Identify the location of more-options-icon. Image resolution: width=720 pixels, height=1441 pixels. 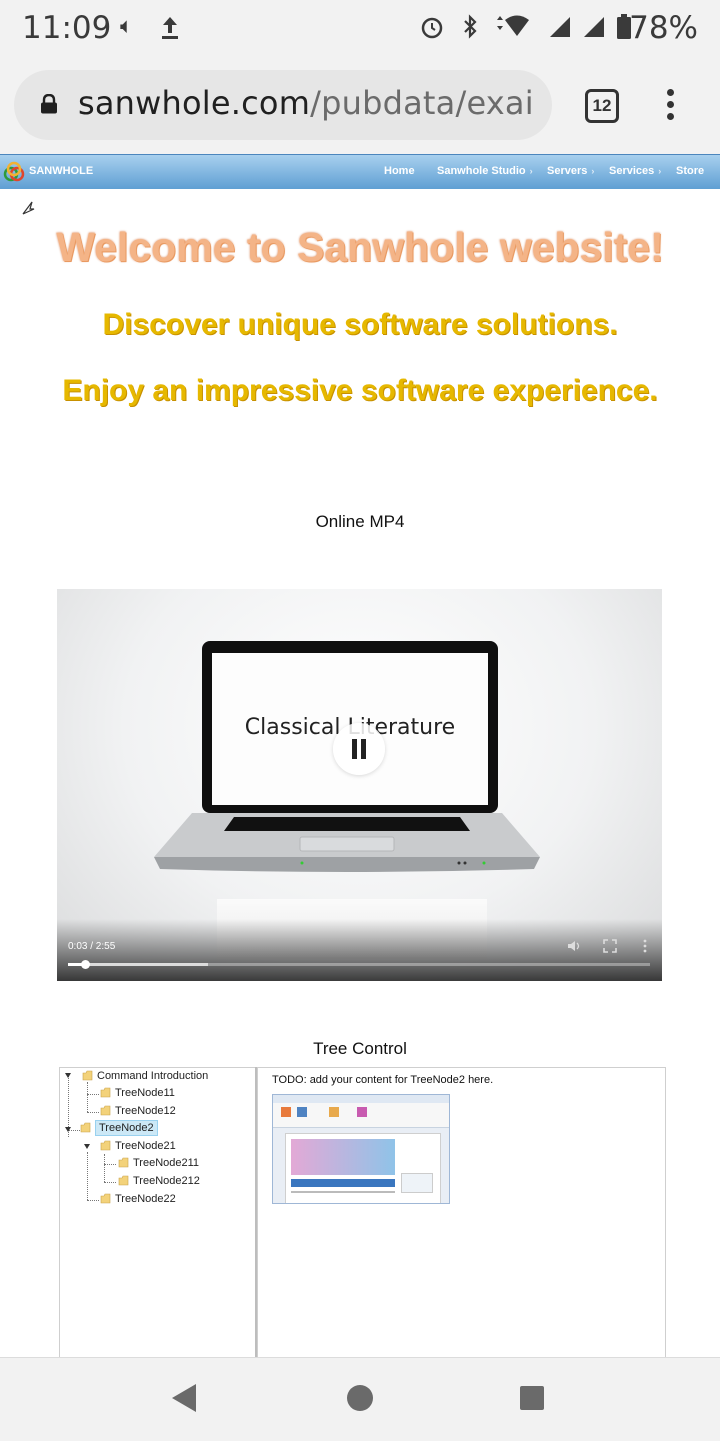
(645, 946).